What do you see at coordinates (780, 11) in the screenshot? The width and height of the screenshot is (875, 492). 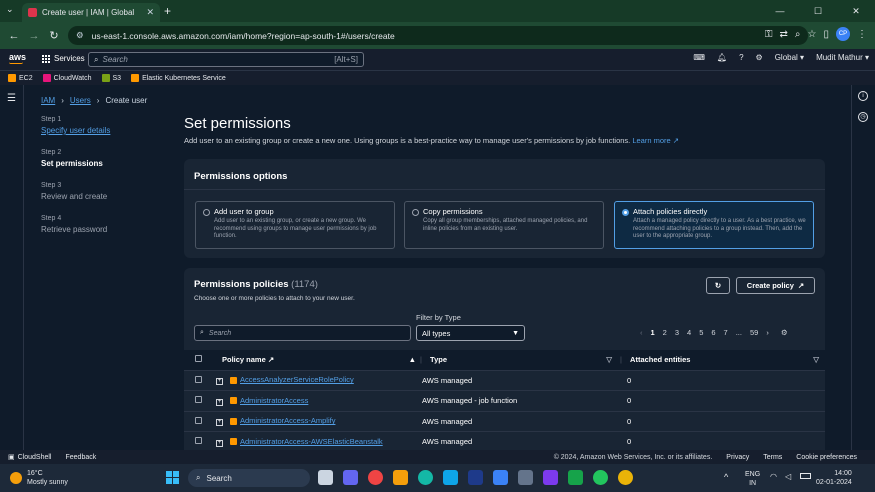 I see `minimize-icon: —` at bounding box center [780, 11].